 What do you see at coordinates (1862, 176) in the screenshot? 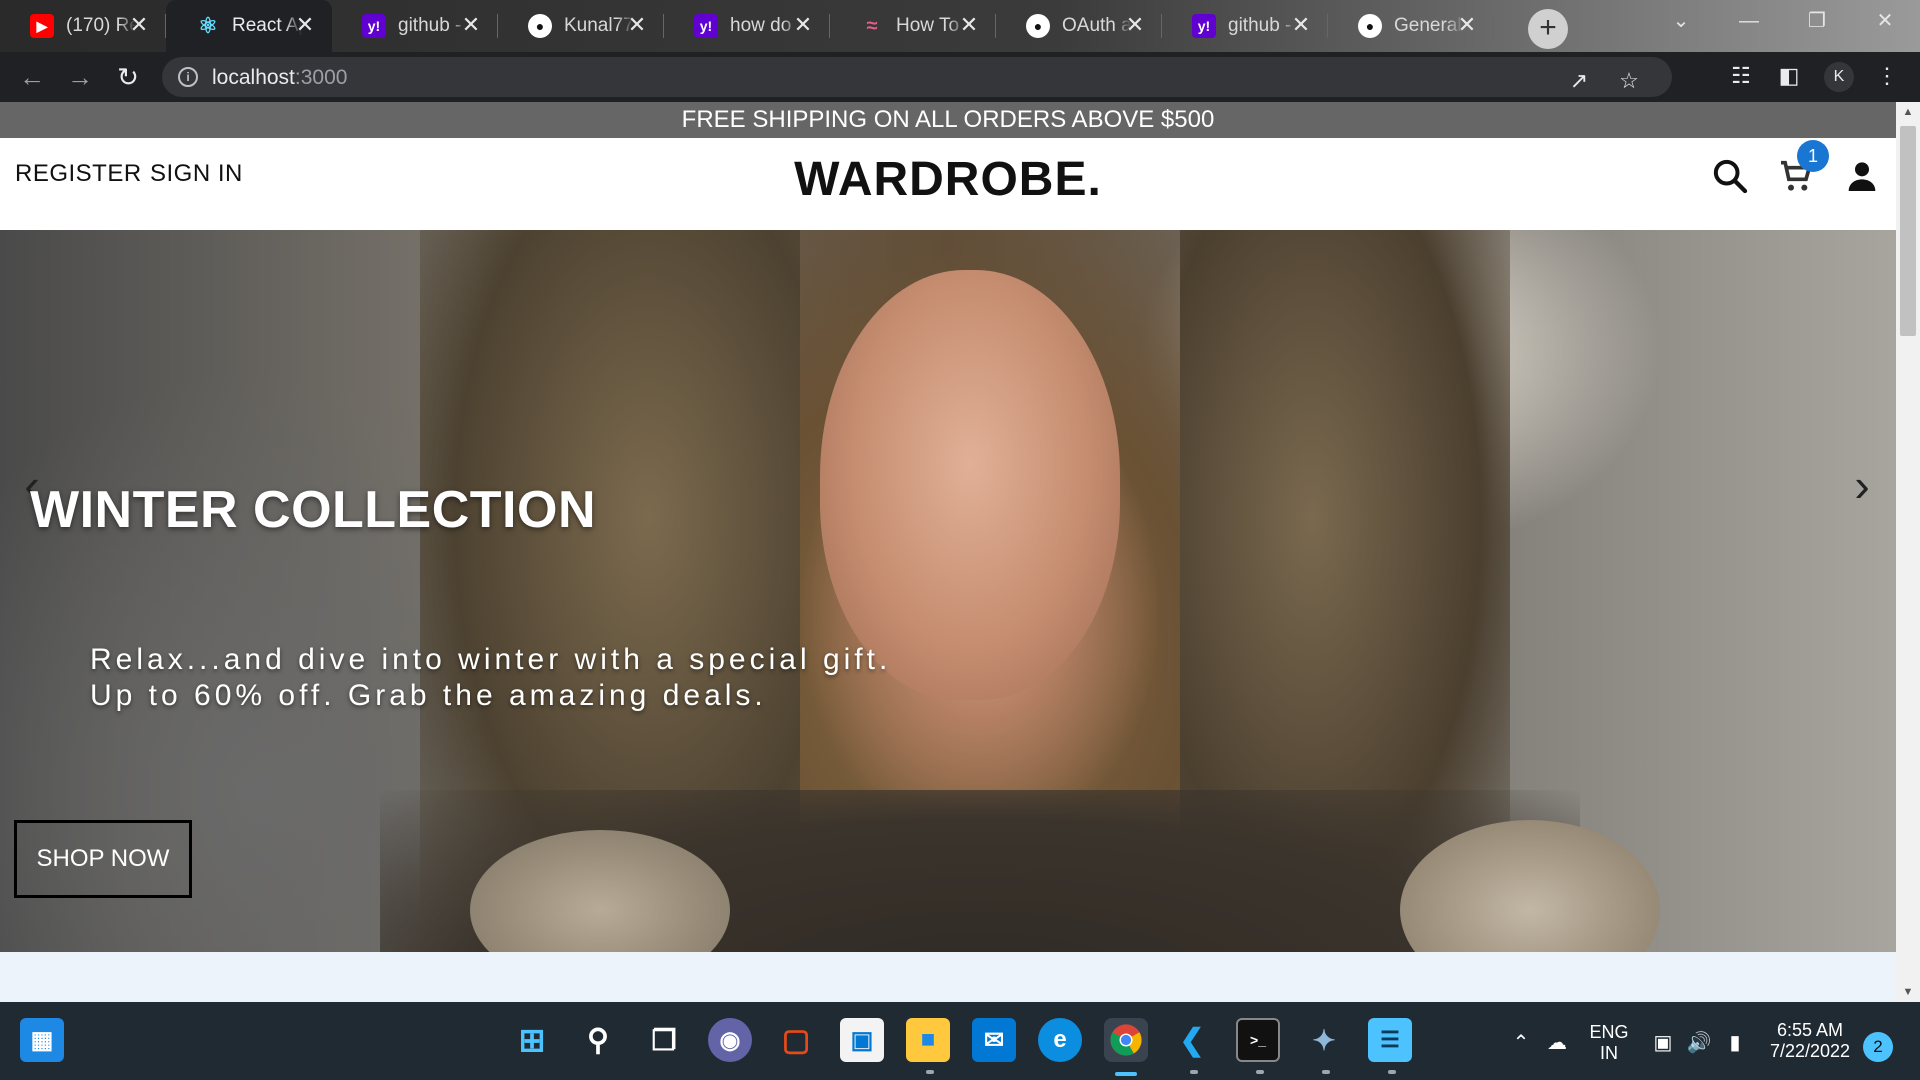
I see `account-icon` at bounding box center [1862, 176].